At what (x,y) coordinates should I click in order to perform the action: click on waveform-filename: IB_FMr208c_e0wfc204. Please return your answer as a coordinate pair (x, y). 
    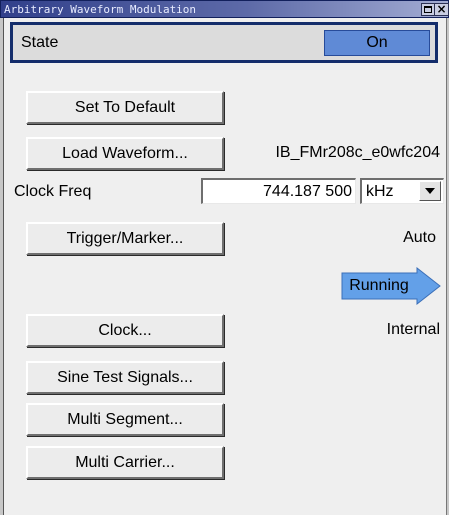
    Looking at the image, I should click on (357, 152).